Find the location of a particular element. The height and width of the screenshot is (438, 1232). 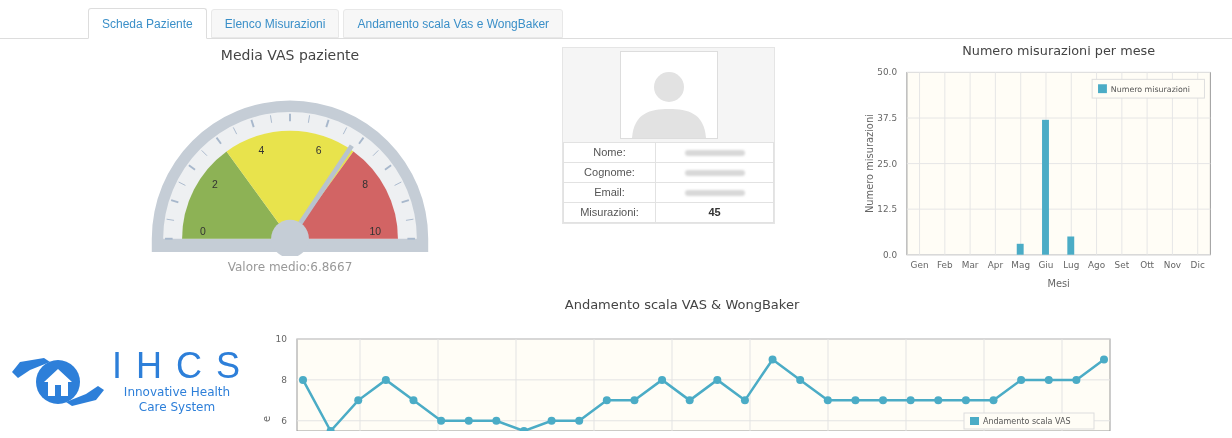

axis-tick-label: Mag is located at coordinates (1021, 264).